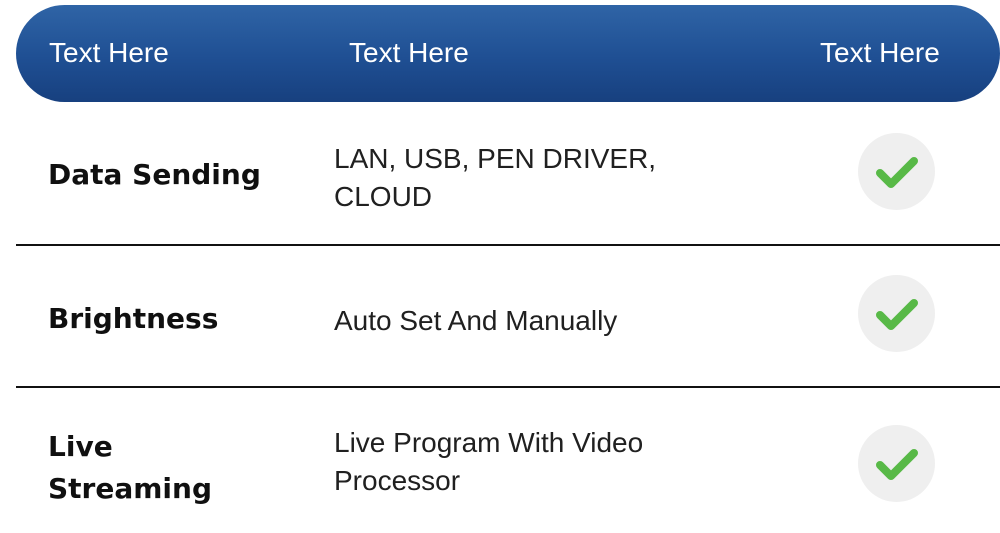  I want to click on feature-name: Brightness, so click(133, 319).